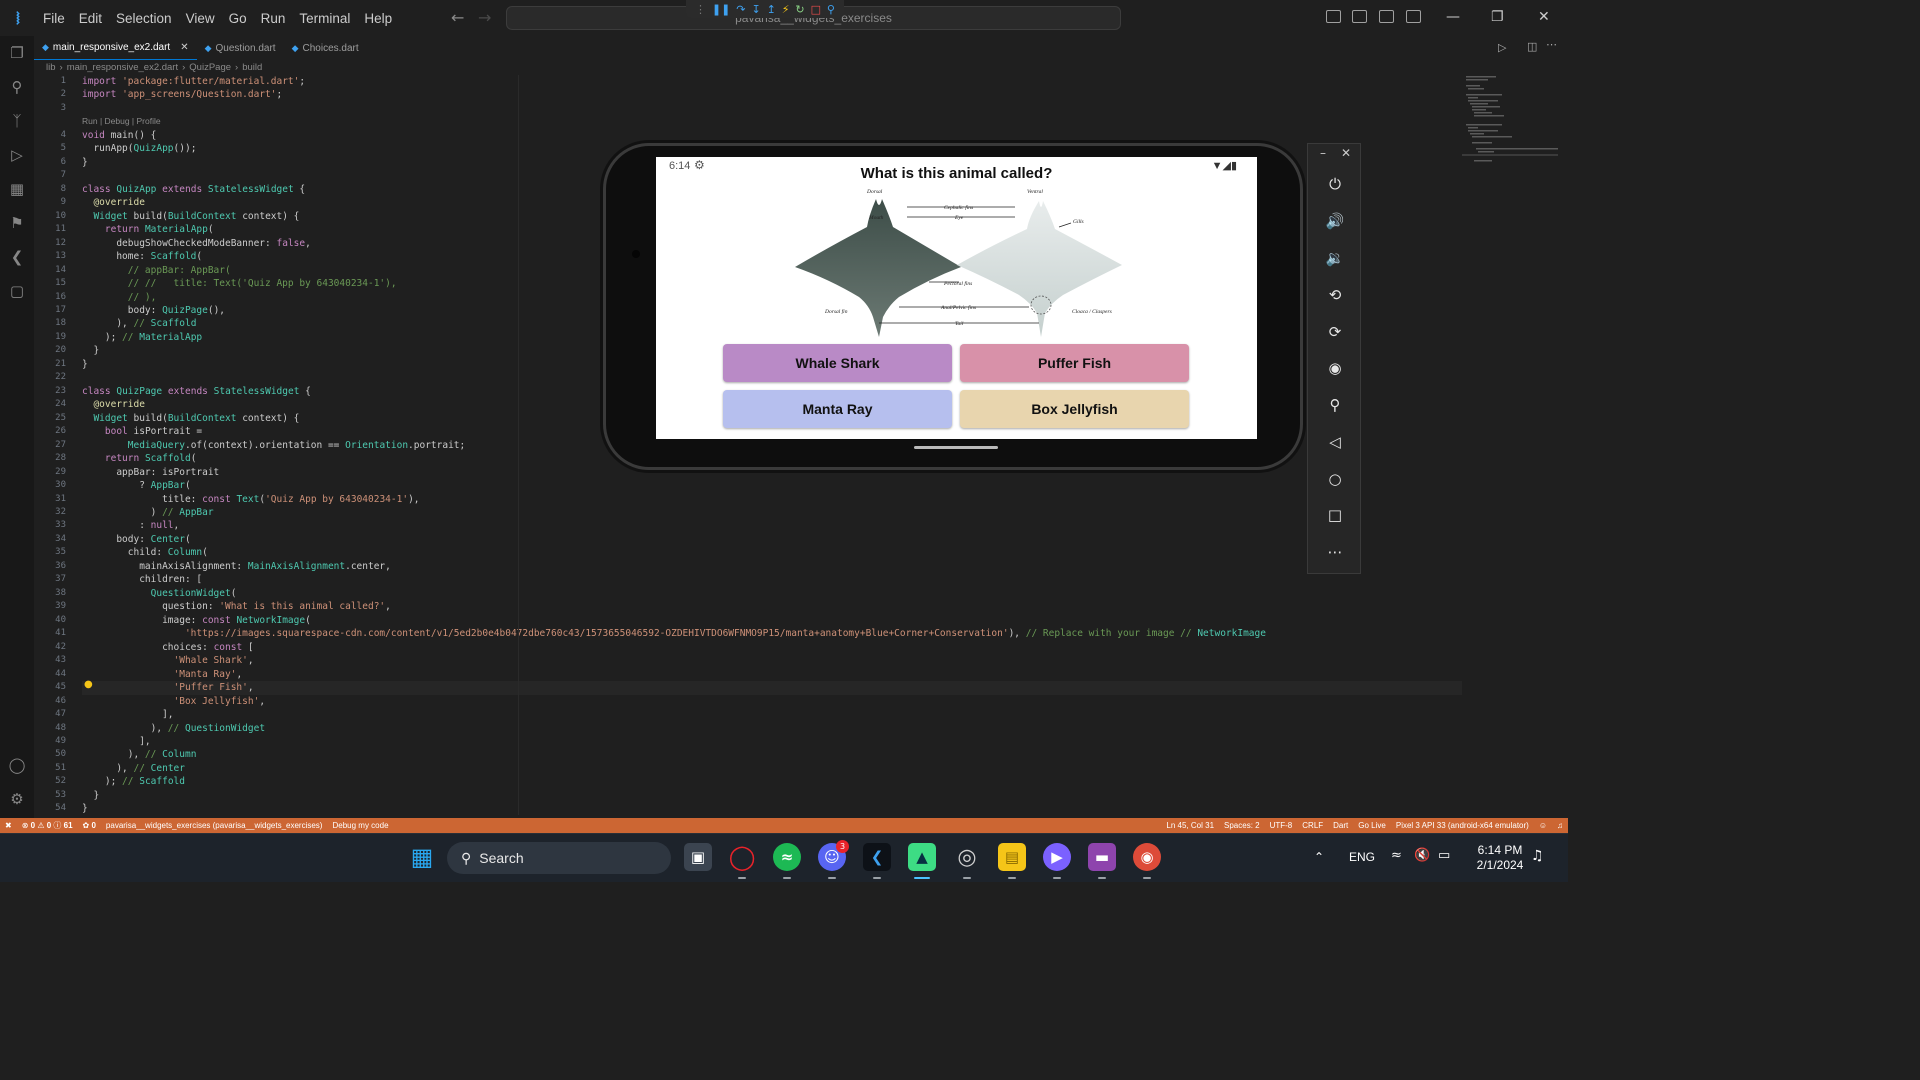 The image size is (1920, 1080). What do you see at coordinates (1335, 368) in the screenshot?
I see `camera-icon: ◉` at bounding box center [1335, 368].